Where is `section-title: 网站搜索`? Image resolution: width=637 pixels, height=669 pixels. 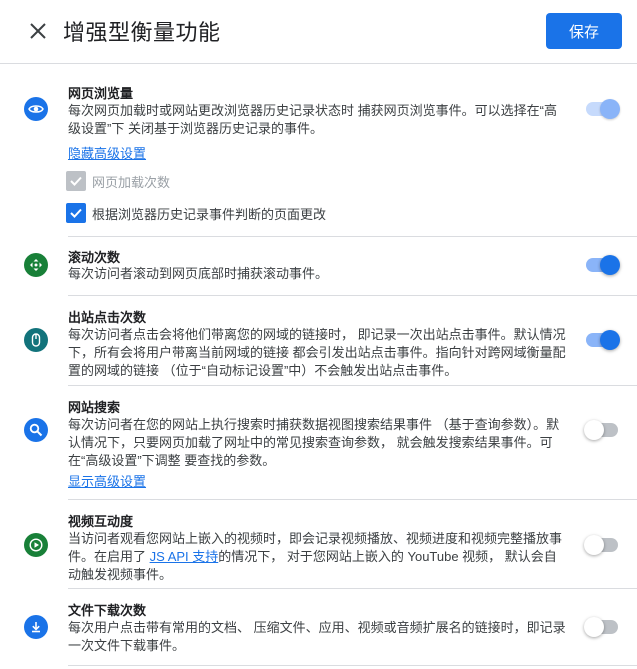 section-title: 网站搜索 is located at coordinates (94, 407).